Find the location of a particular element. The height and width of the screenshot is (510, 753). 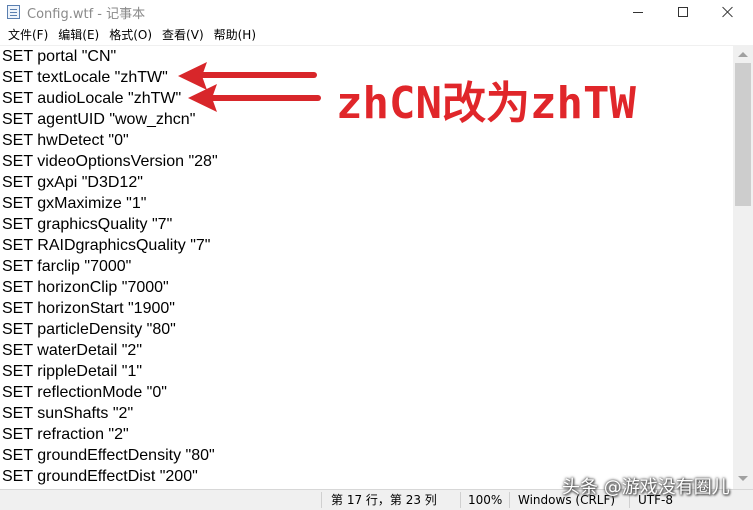

text-line: SET groundEffectDist "200" is located at coordinates (100, 476).